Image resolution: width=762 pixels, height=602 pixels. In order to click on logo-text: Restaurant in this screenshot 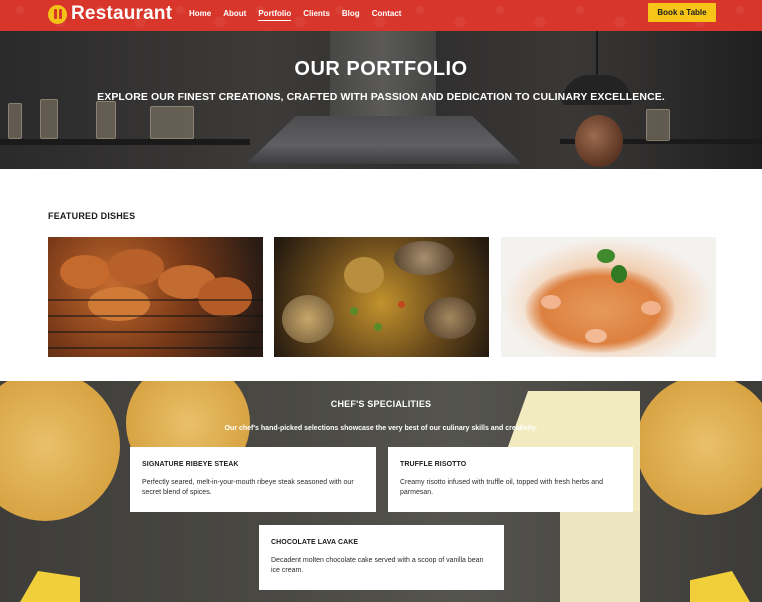, I will do `click(122, 13)`.